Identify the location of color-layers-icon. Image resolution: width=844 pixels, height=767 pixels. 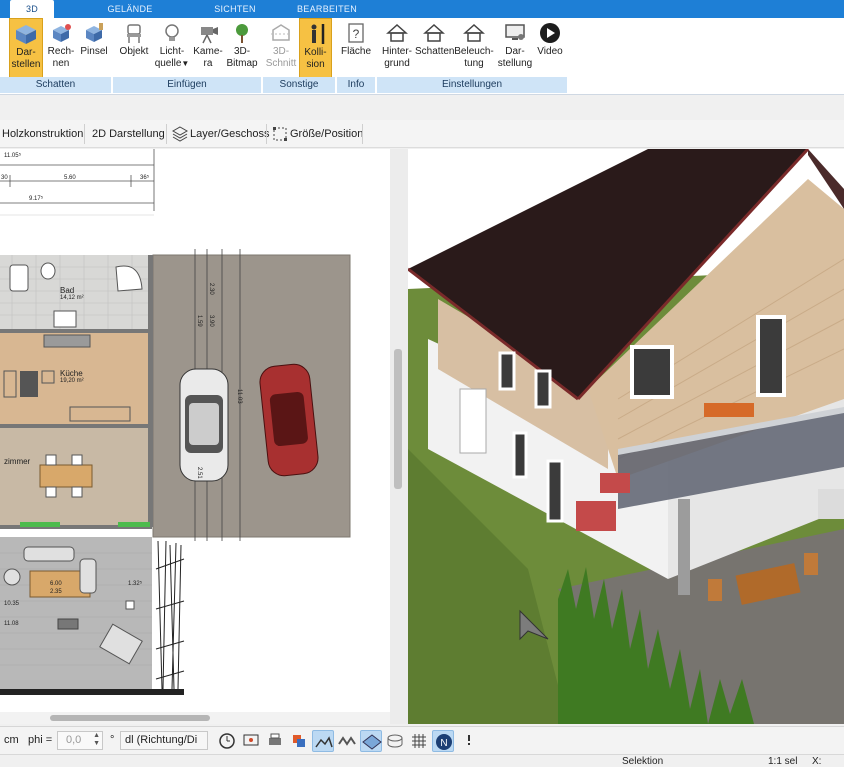
(299, 741).